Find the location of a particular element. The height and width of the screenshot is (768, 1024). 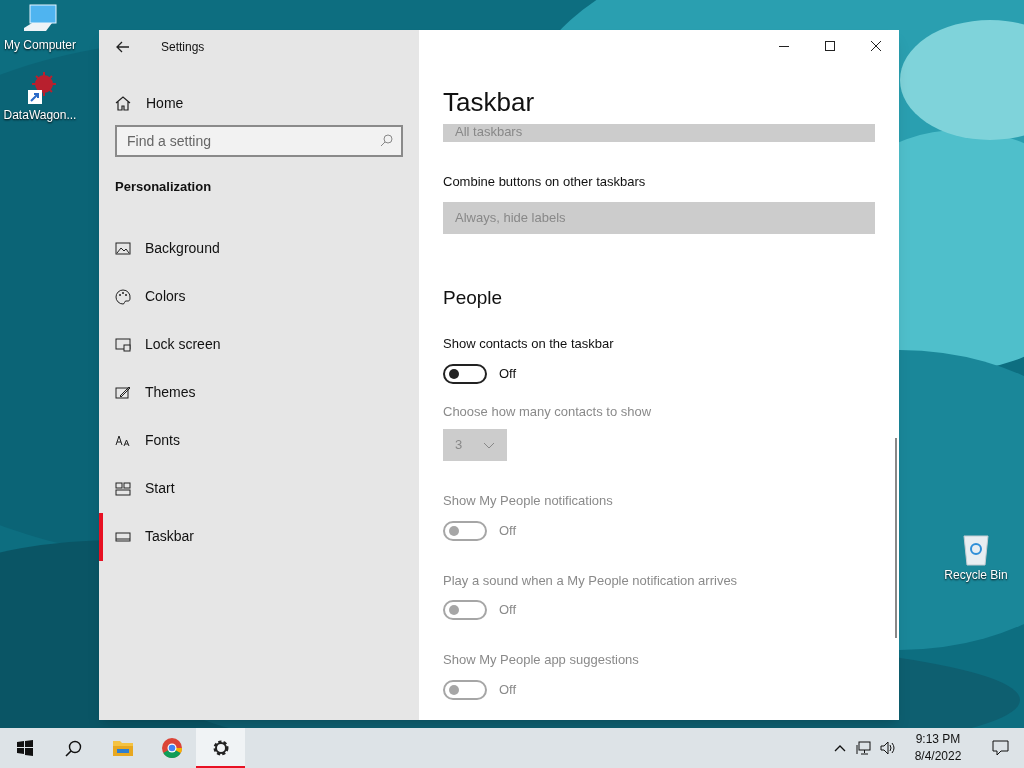

desktop-icon: Recycle Bin is located at coordinates (976, 559).